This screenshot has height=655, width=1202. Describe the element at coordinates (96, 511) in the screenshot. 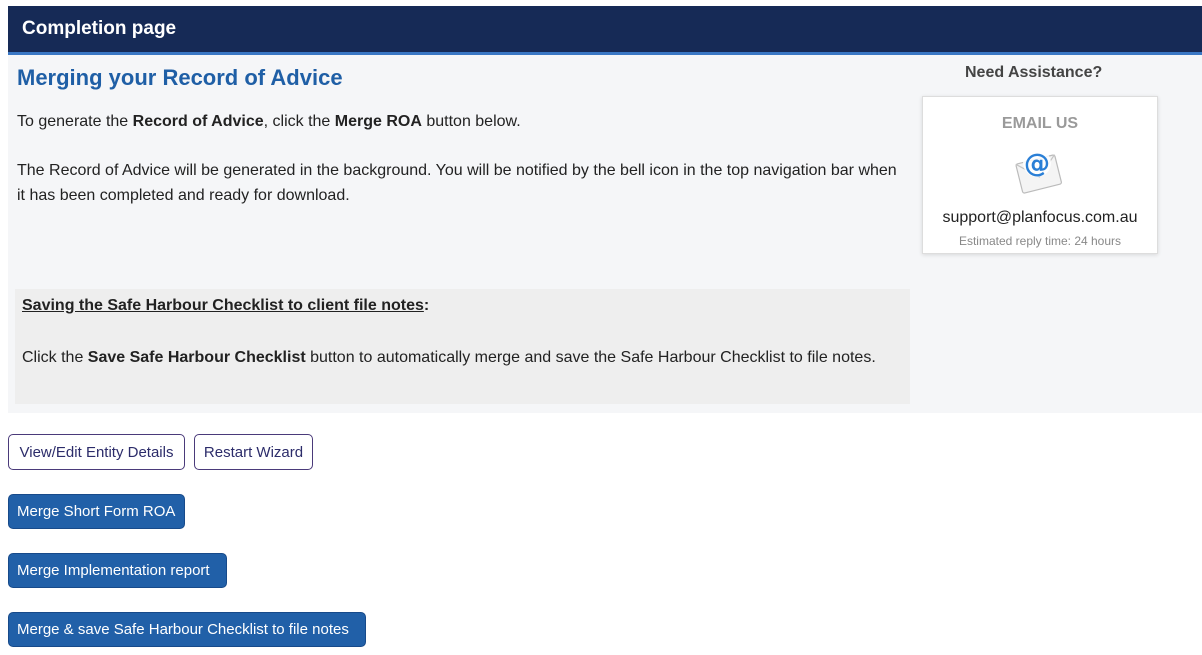

I see `merge-short-form-roa-button: Merge Short Form ROA` at that location.